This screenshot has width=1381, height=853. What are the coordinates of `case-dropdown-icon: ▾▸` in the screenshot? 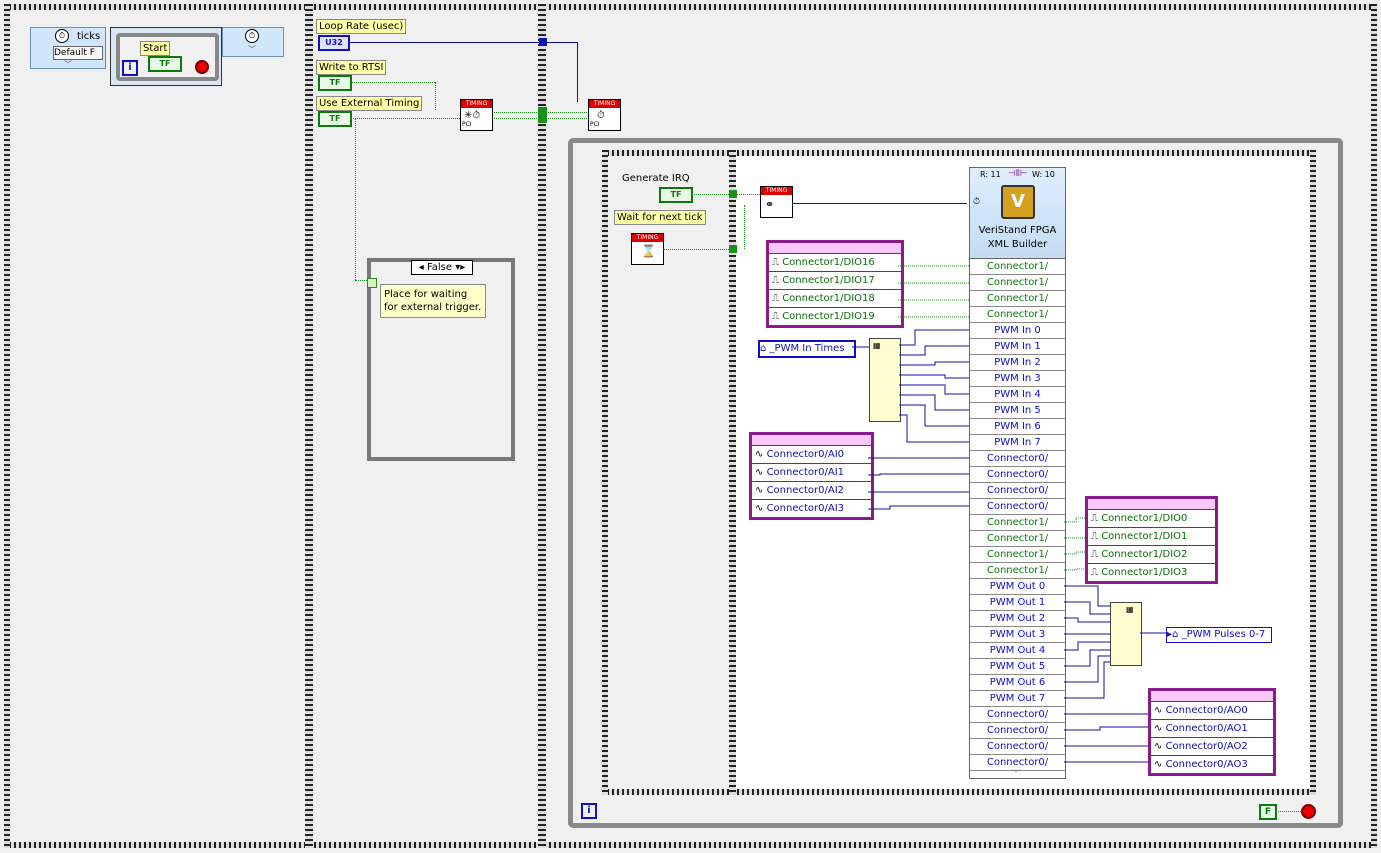 It's located at (460, 267).